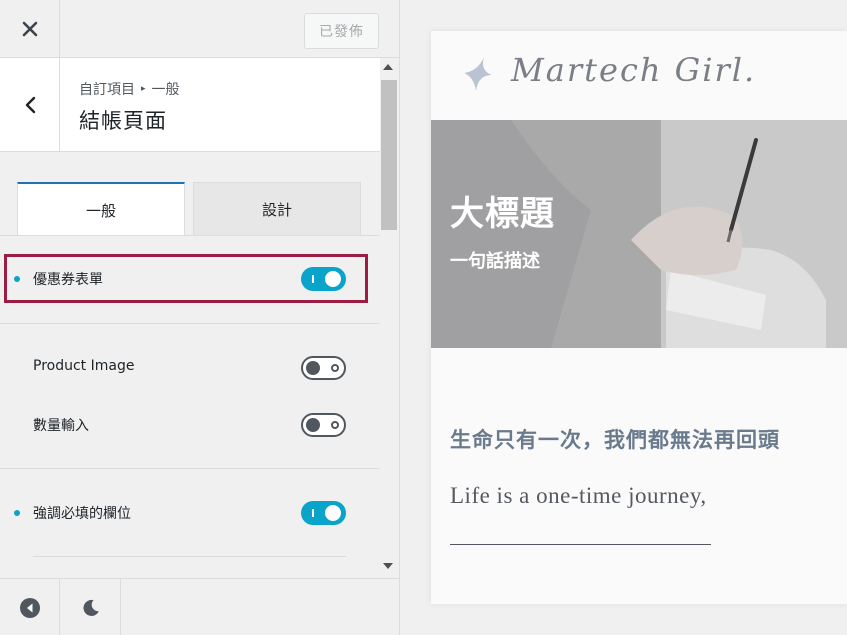  I want to click on collapse-icon, so click(29, 607).